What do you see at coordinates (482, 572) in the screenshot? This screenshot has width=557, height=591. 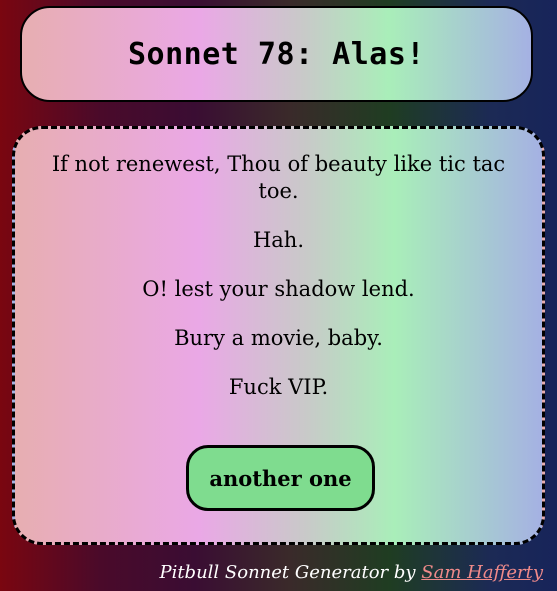 I see `author-link: Sam Hafferty` at bounding box center [482, 572].